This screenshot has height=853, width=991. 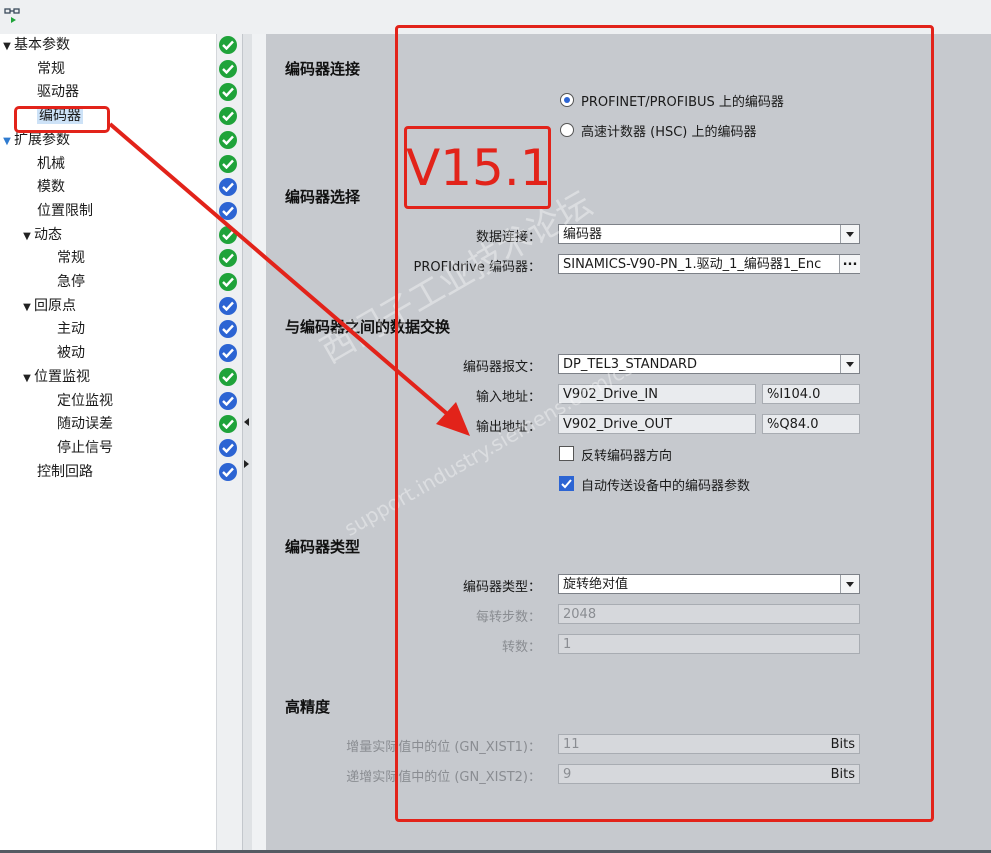 What do you see at coordinates (289, 279) in the screenshot?
I see `annotation-arrow` at bounding box center [289, 279].